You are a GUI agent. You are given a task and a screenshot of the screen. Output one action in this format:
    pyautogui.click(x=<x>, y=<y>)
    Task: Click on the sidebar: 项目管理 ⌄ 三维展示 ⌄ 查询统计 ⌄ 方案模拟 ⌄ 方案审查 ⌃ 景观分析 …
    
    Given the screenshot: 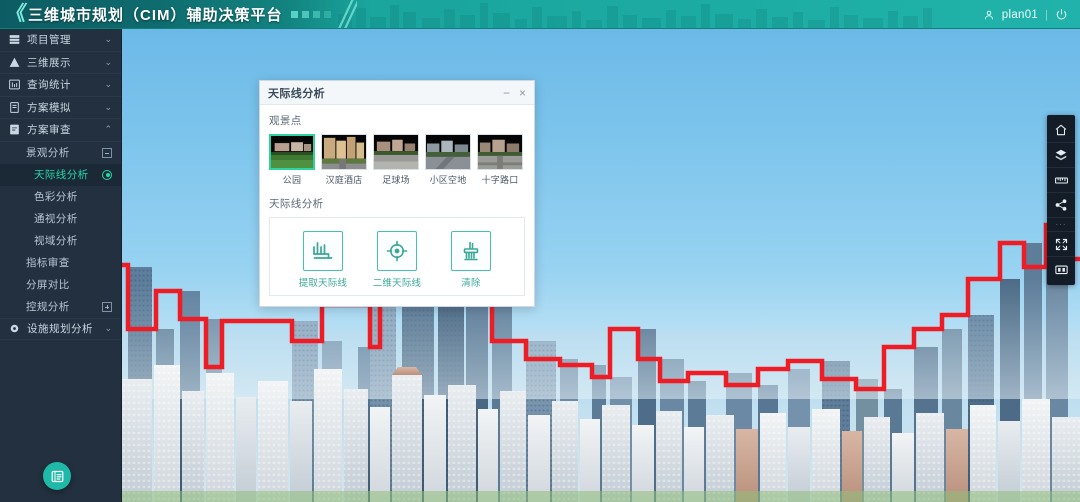 What is the action you would take?
    pyautogui.click(x=61, y=265)
    